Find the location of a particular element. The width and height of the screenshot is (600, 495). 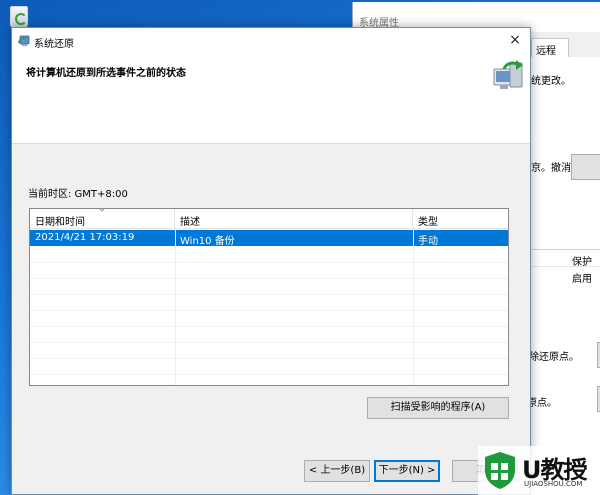

system-restore-button is located at coordinates (585, 167).